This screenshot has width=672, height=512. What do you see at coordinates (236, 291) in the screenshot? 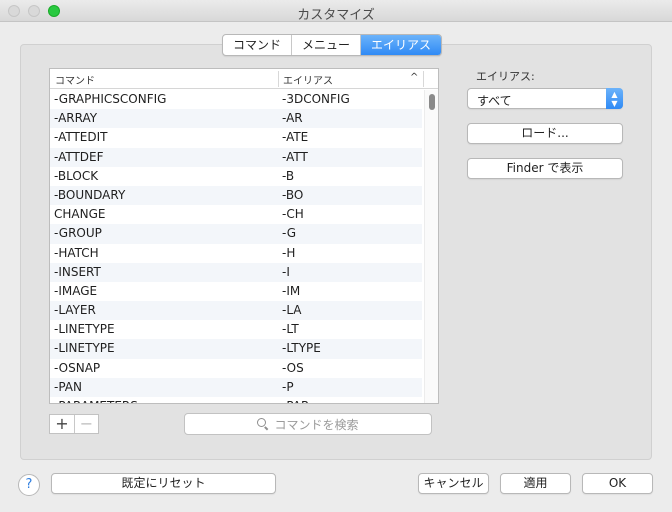
I see `table-row: -IMAGE -IM` at bounding box center [236, 291].